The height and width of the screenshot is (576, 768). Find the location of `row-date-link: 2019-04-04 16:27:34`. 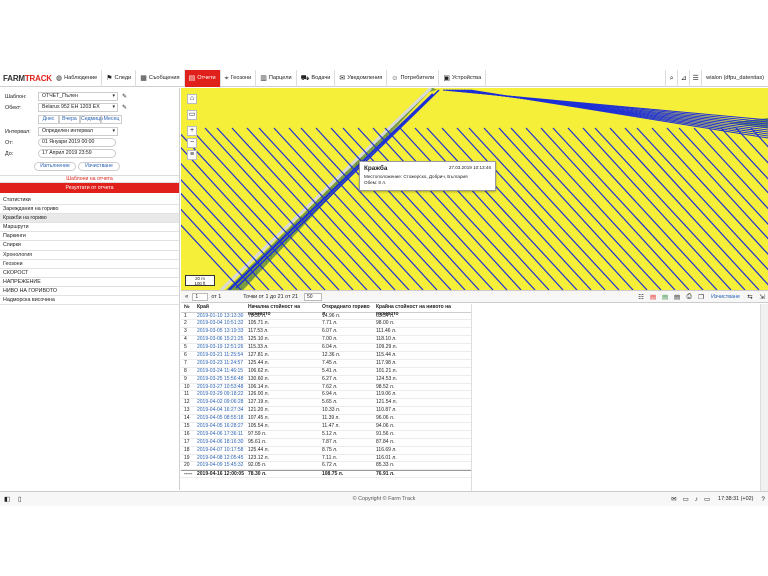

row-date-link: 2019-04-04 16:27:34 is located at coordinates (220, 410).